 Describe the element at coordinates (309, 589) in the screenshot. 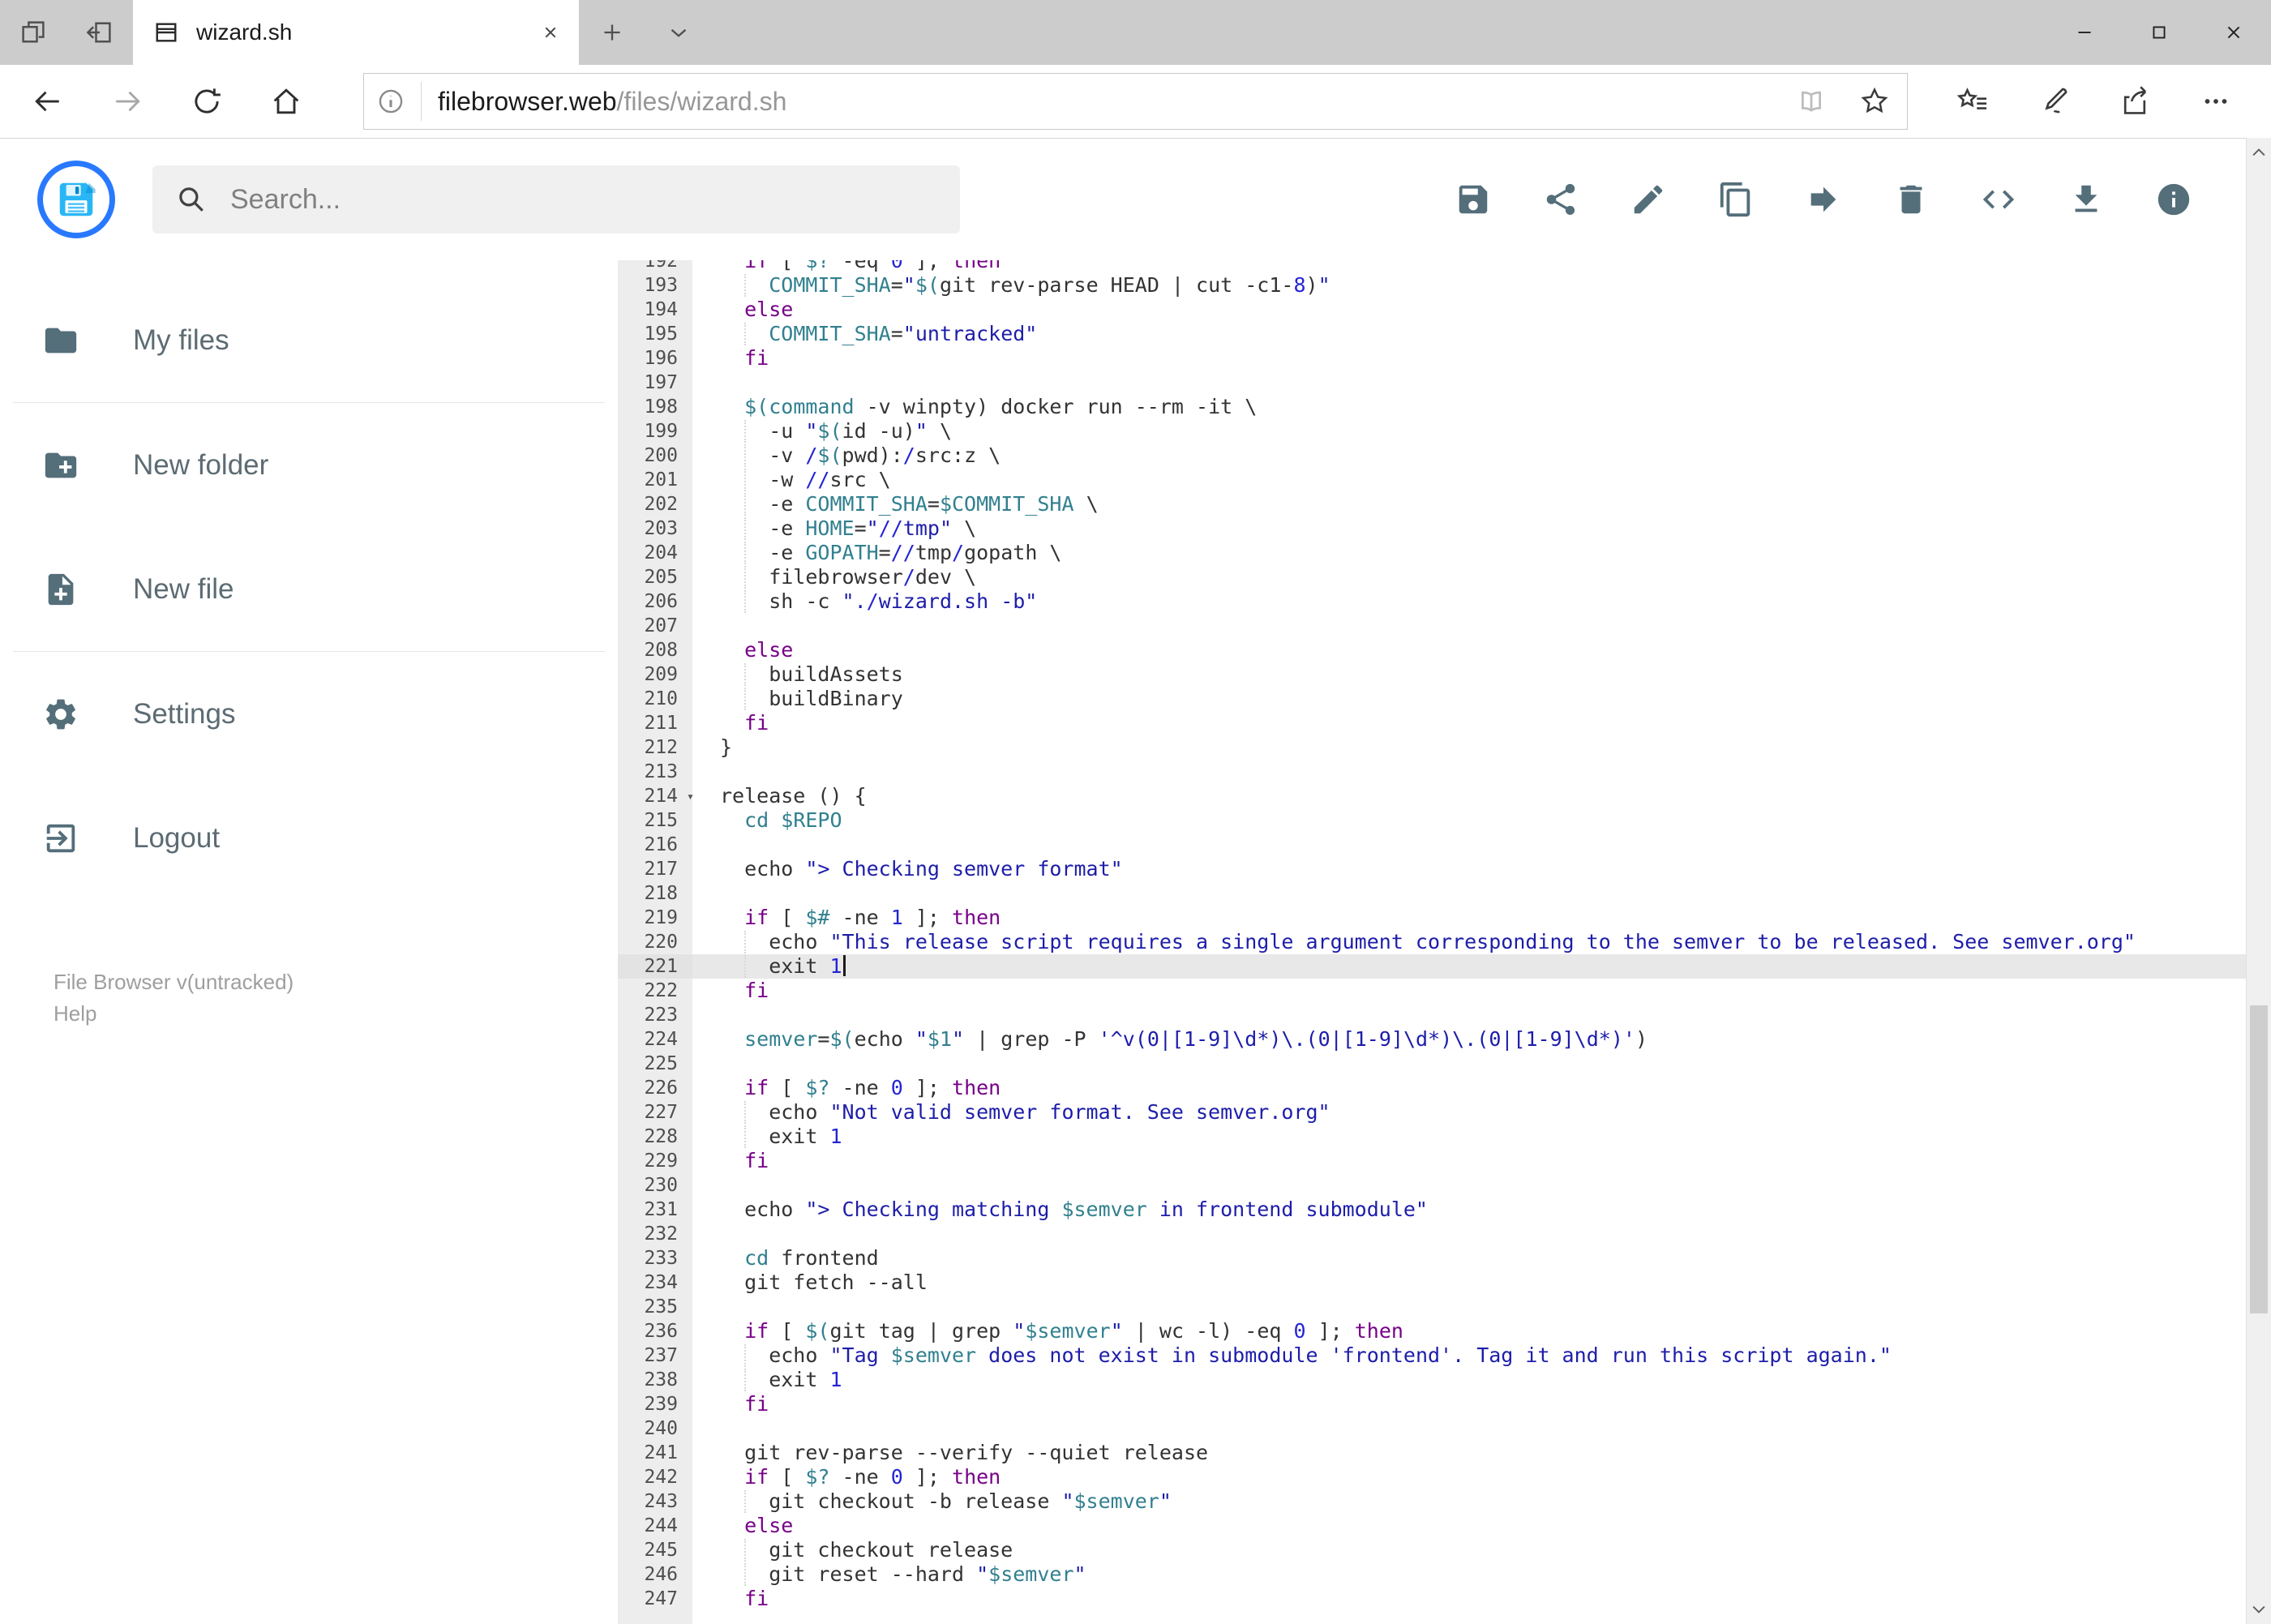

I see `sidebar-item-new-file: New file` at that location.